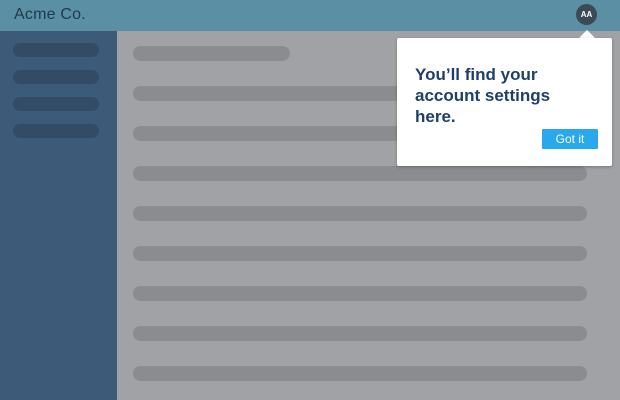 Image resolution: width=620 pixels, height=400 pixels. I want to click on top-header: Acme Co. AA, so click(310, 15).